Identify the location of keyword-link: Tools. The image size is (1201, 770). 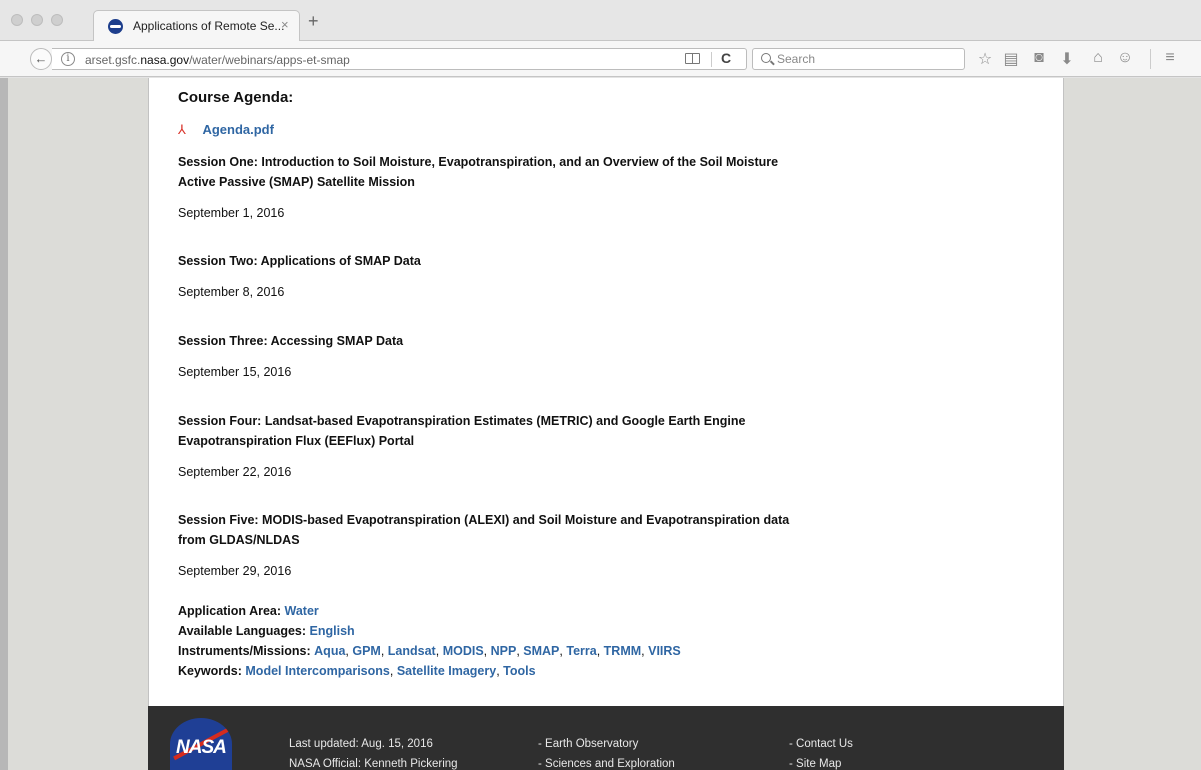
(519, 671).